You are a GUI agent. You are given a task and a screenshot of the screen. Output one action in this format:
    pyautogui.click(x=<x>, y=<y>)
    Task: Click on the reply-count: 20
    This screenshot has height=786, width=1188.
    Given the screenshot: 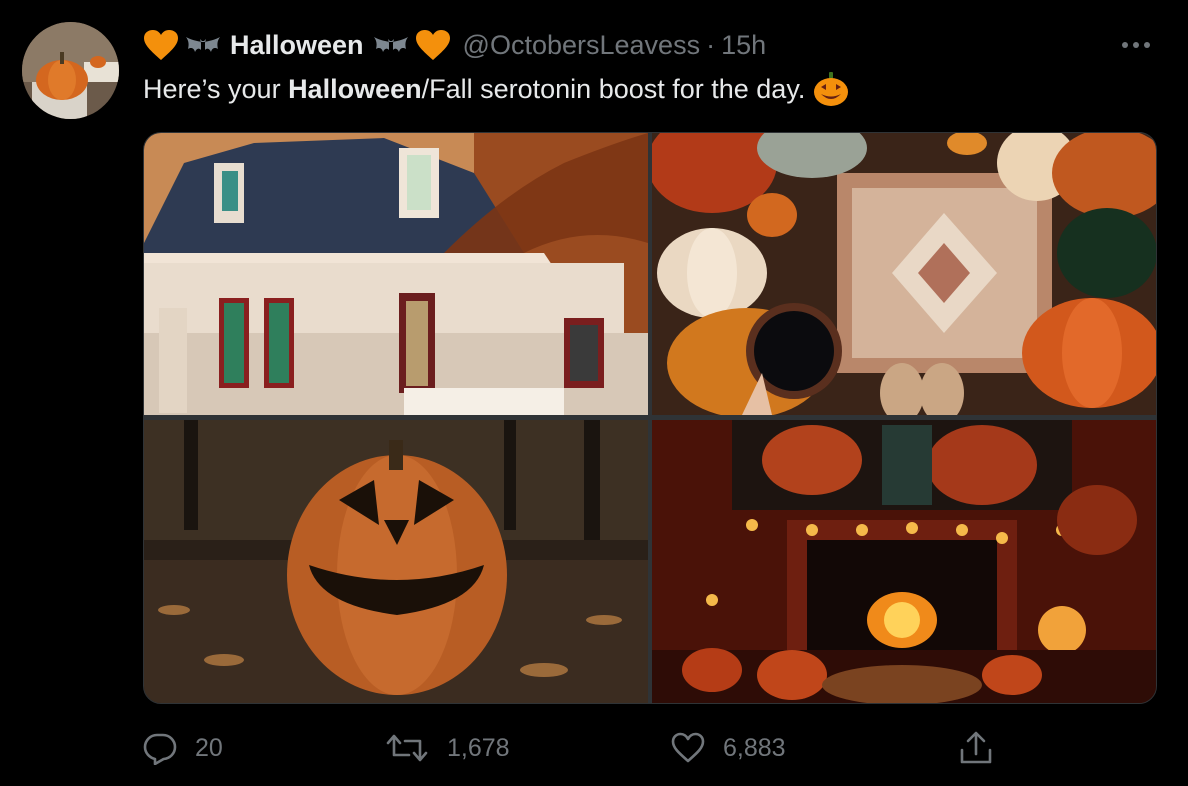 What is the action you would take?
    pyautogui.click(x=209, y=747)
    